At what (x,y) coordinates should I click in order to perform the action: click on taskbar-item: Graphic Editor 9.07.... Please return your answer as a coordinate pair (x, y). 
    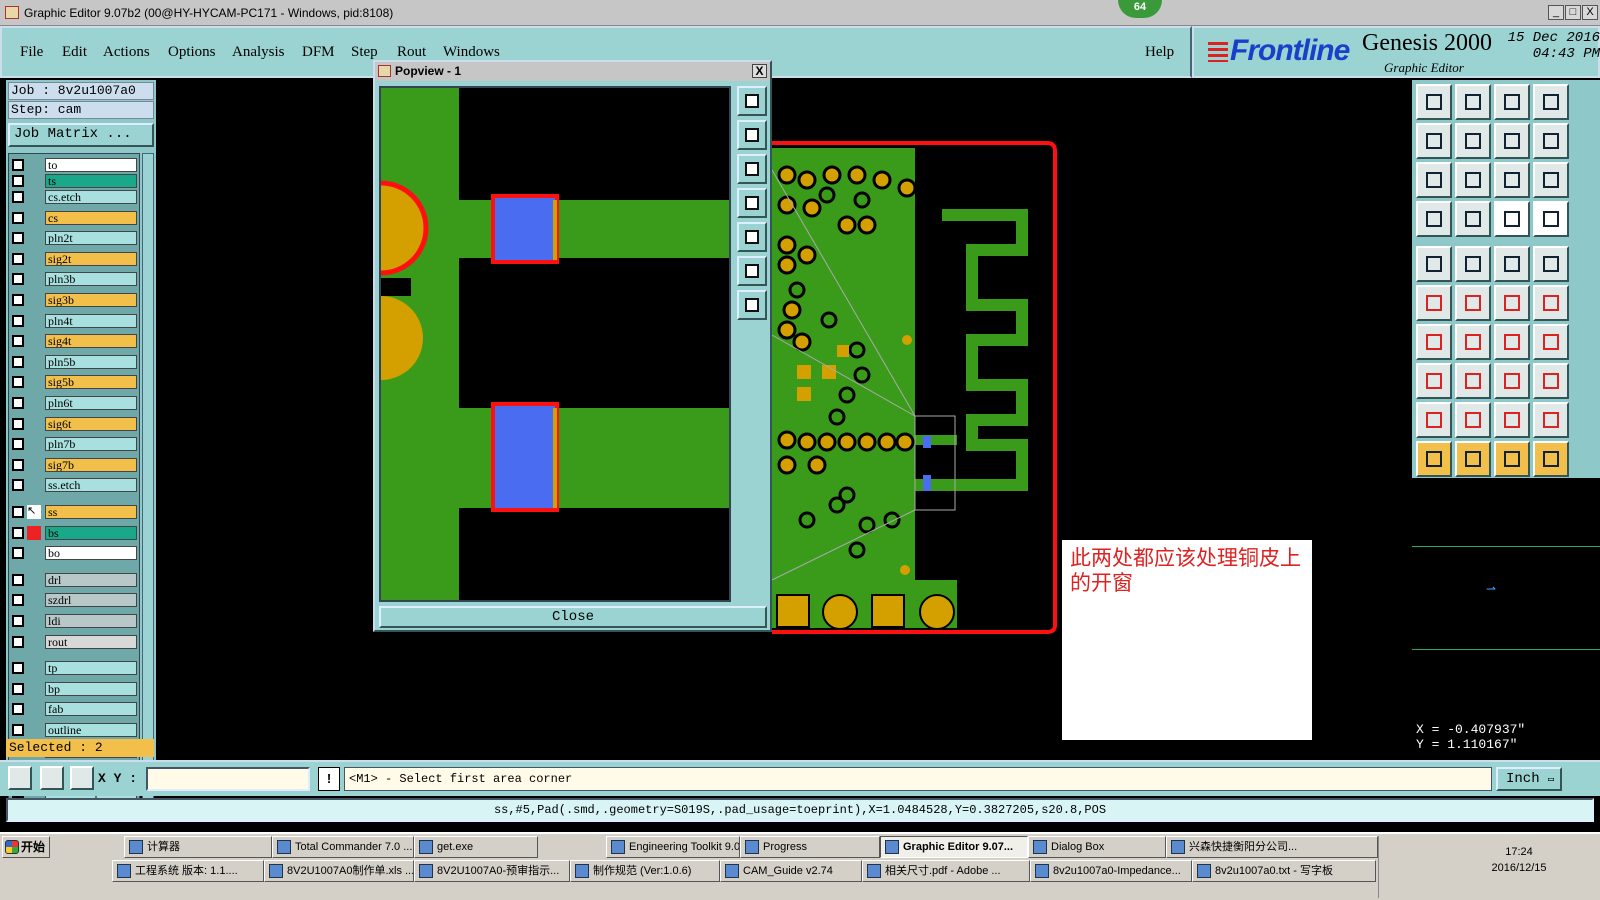
    Looking at the image, I should click on (954, 847).